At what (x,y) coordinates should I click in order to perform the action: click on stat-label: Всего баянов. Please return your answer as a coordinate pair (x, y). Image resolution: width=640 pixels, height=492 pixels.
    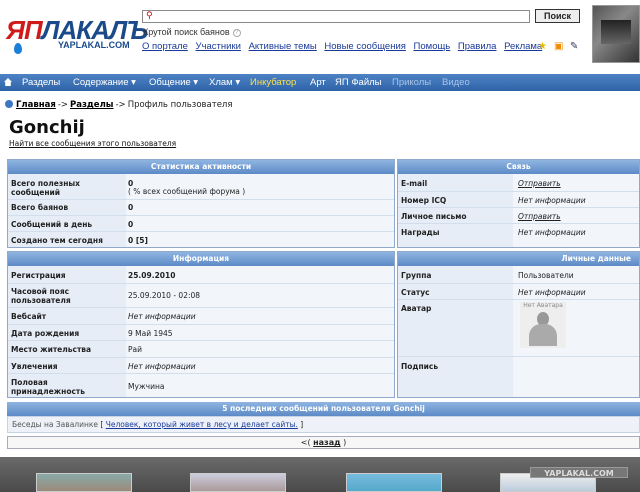
    Looking at the image, I should click on (40, 207).